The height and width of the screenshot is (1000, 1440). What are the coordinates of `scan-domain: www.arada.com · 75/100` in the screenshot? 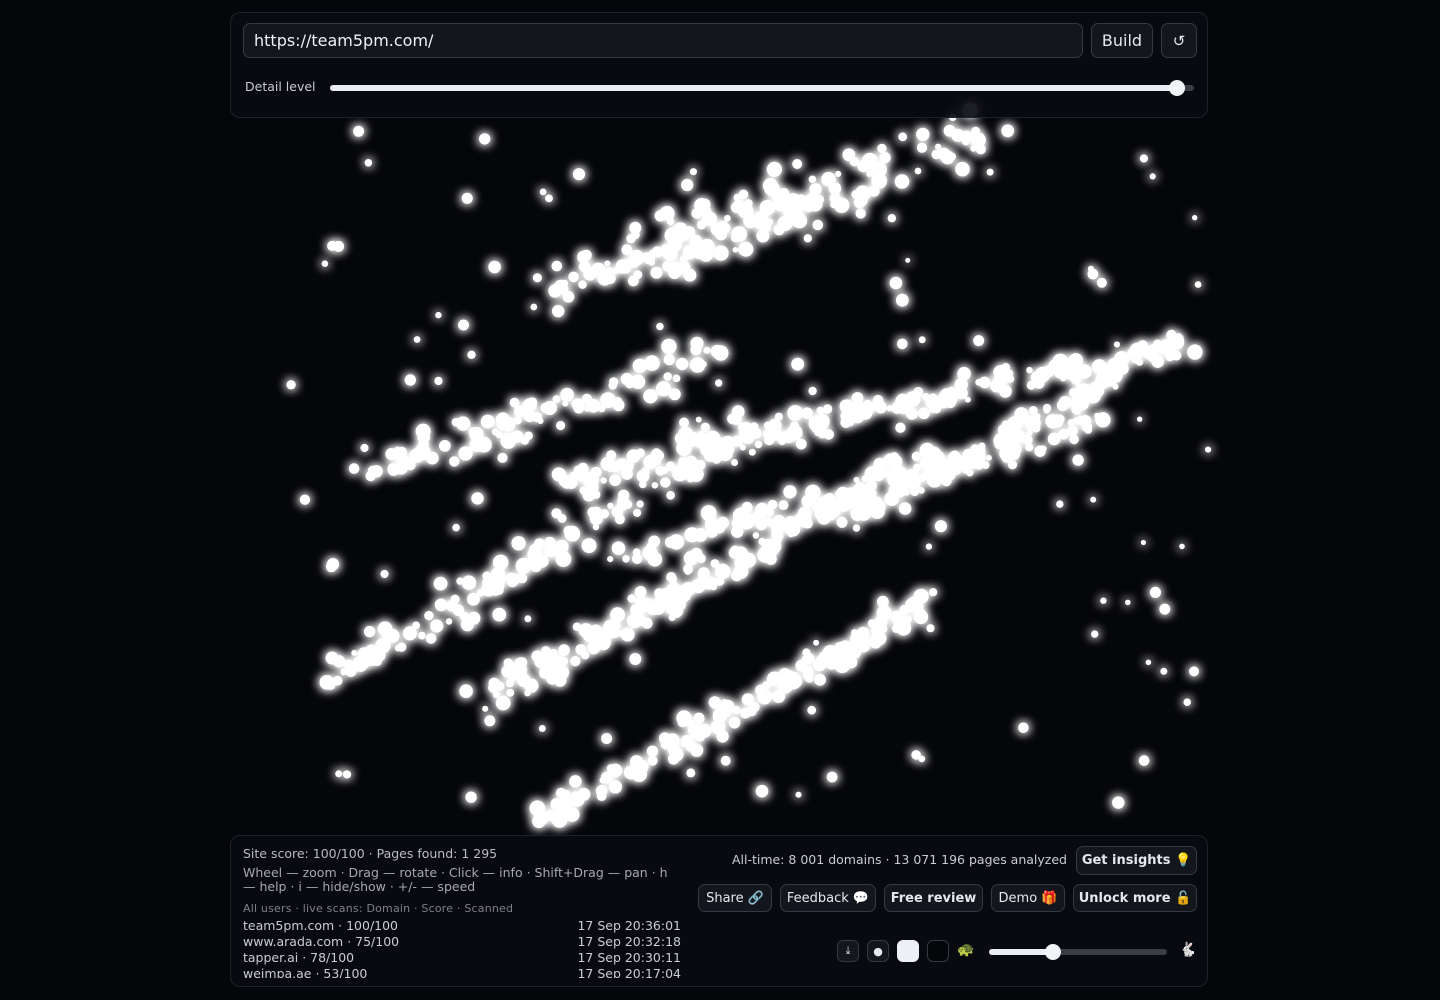 It's located at (321, 941).